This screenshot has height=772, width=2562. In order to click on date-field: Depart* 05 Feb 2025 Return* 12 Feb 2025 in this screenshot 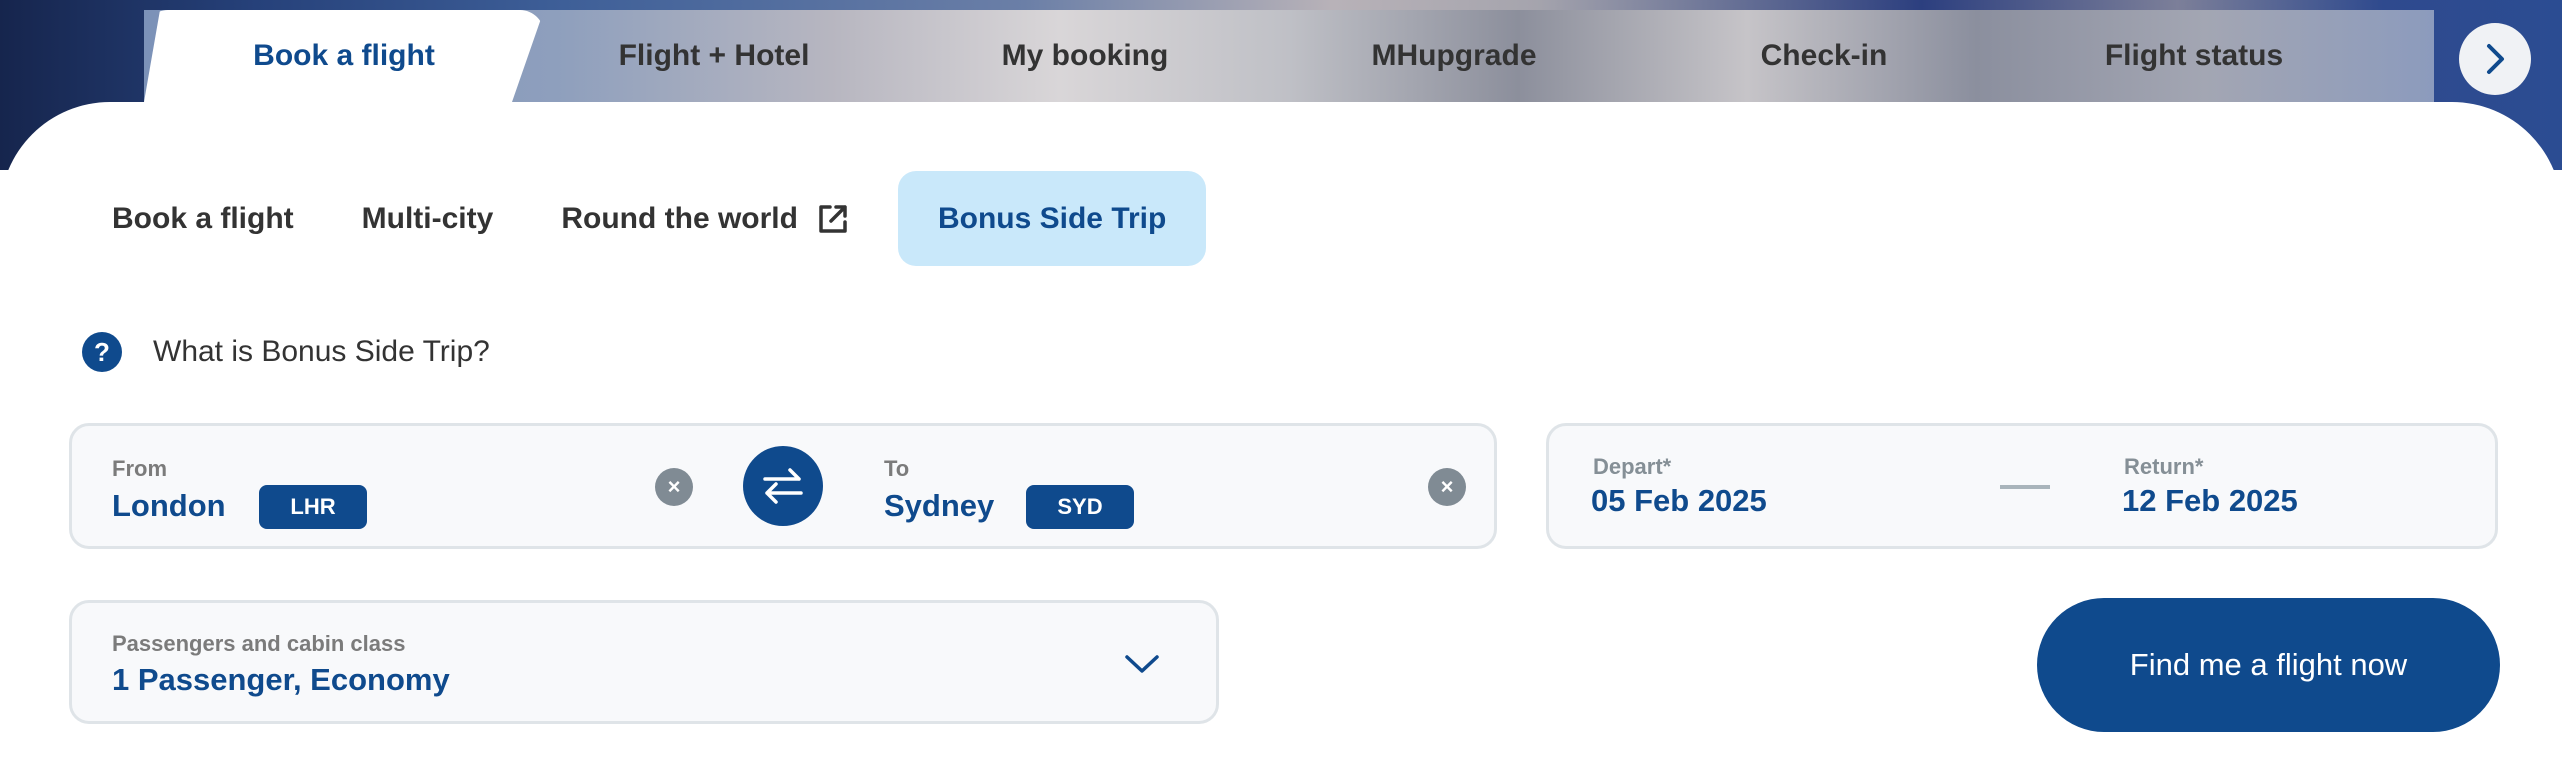, I will do `click(2022, 486)`.